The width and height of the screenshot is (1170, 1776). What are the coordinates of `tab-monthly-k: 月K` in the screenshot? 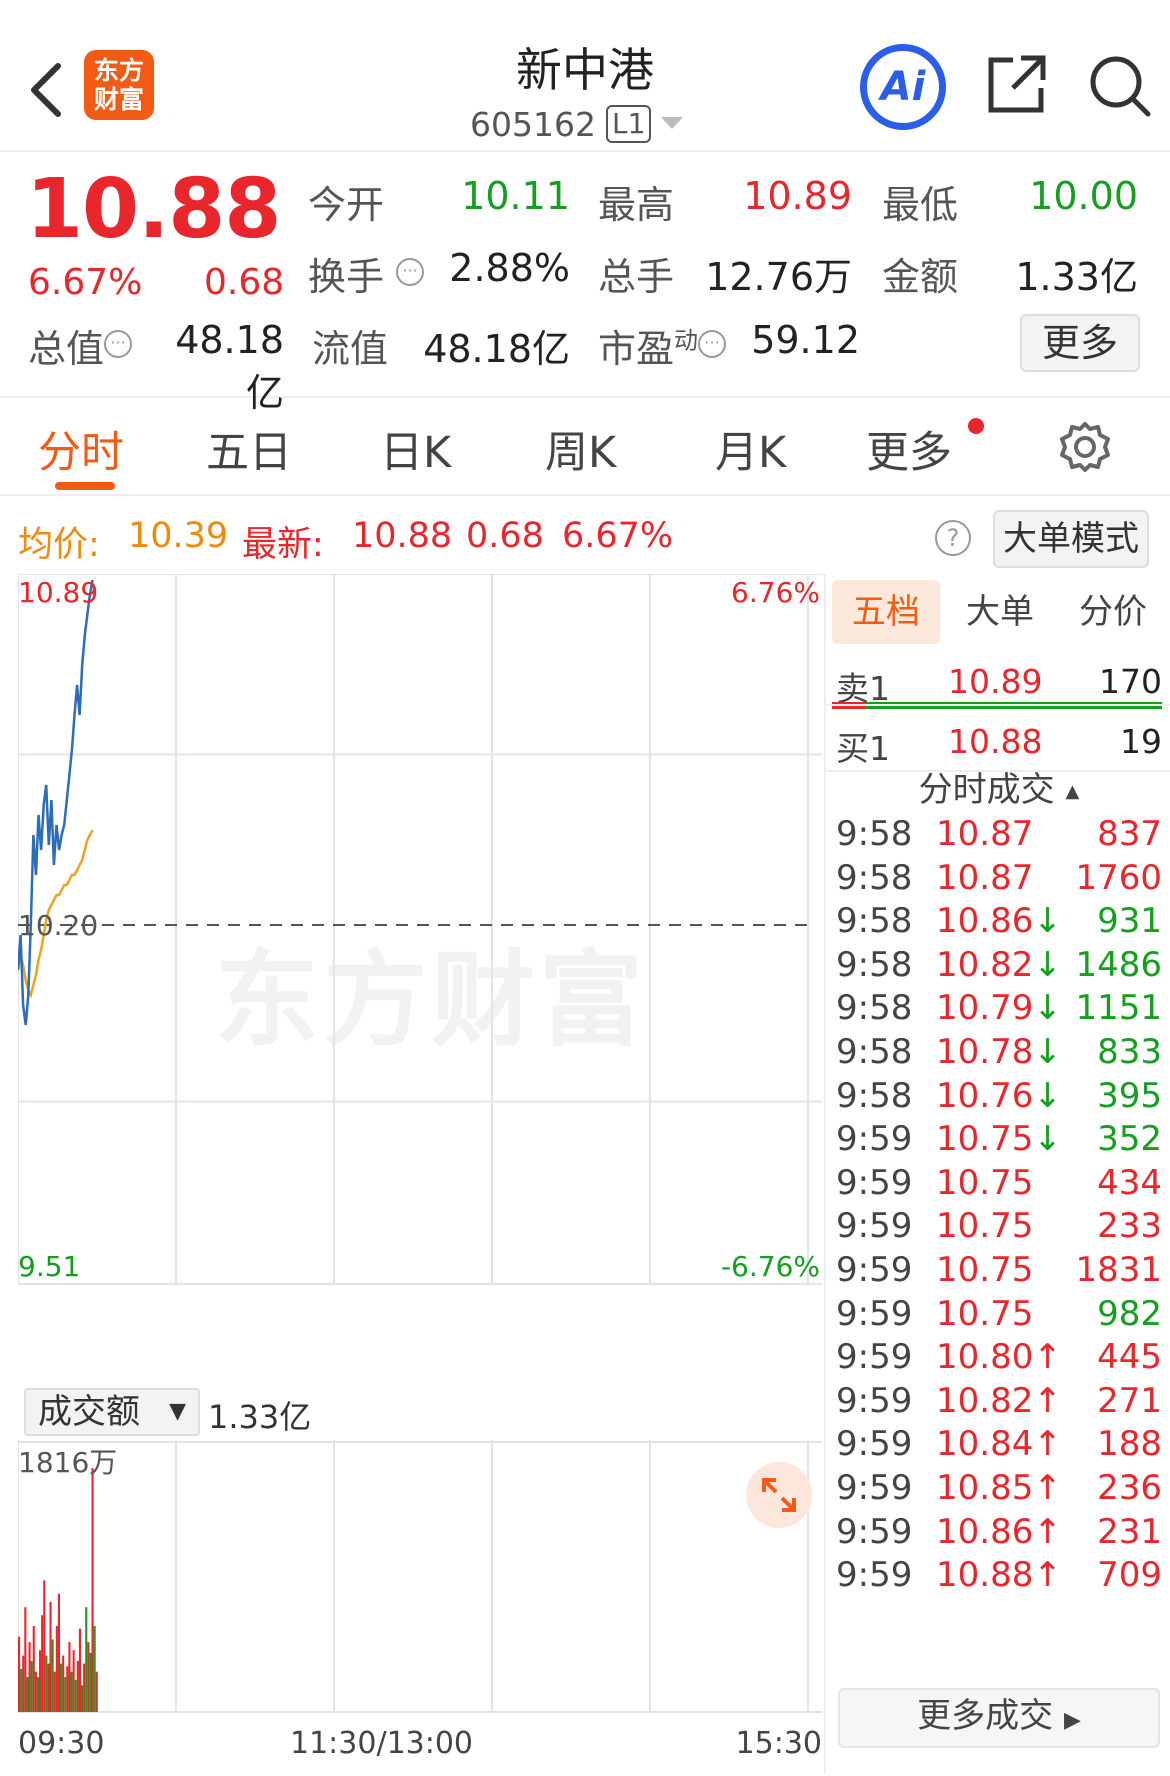 It's located at (750, 449).